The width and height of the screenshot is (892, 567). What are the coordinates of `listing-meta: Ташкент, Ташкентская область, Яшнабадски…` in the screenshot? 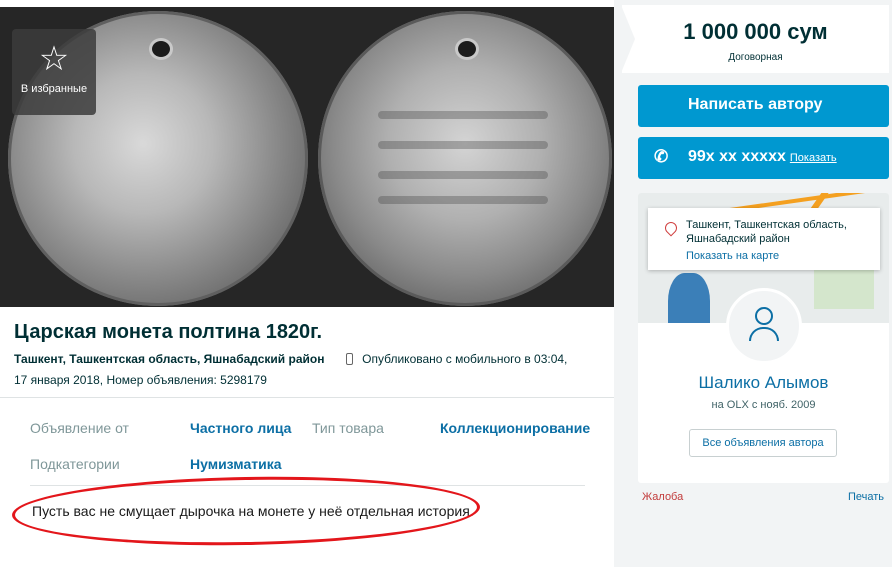 It's located at (304, 370).